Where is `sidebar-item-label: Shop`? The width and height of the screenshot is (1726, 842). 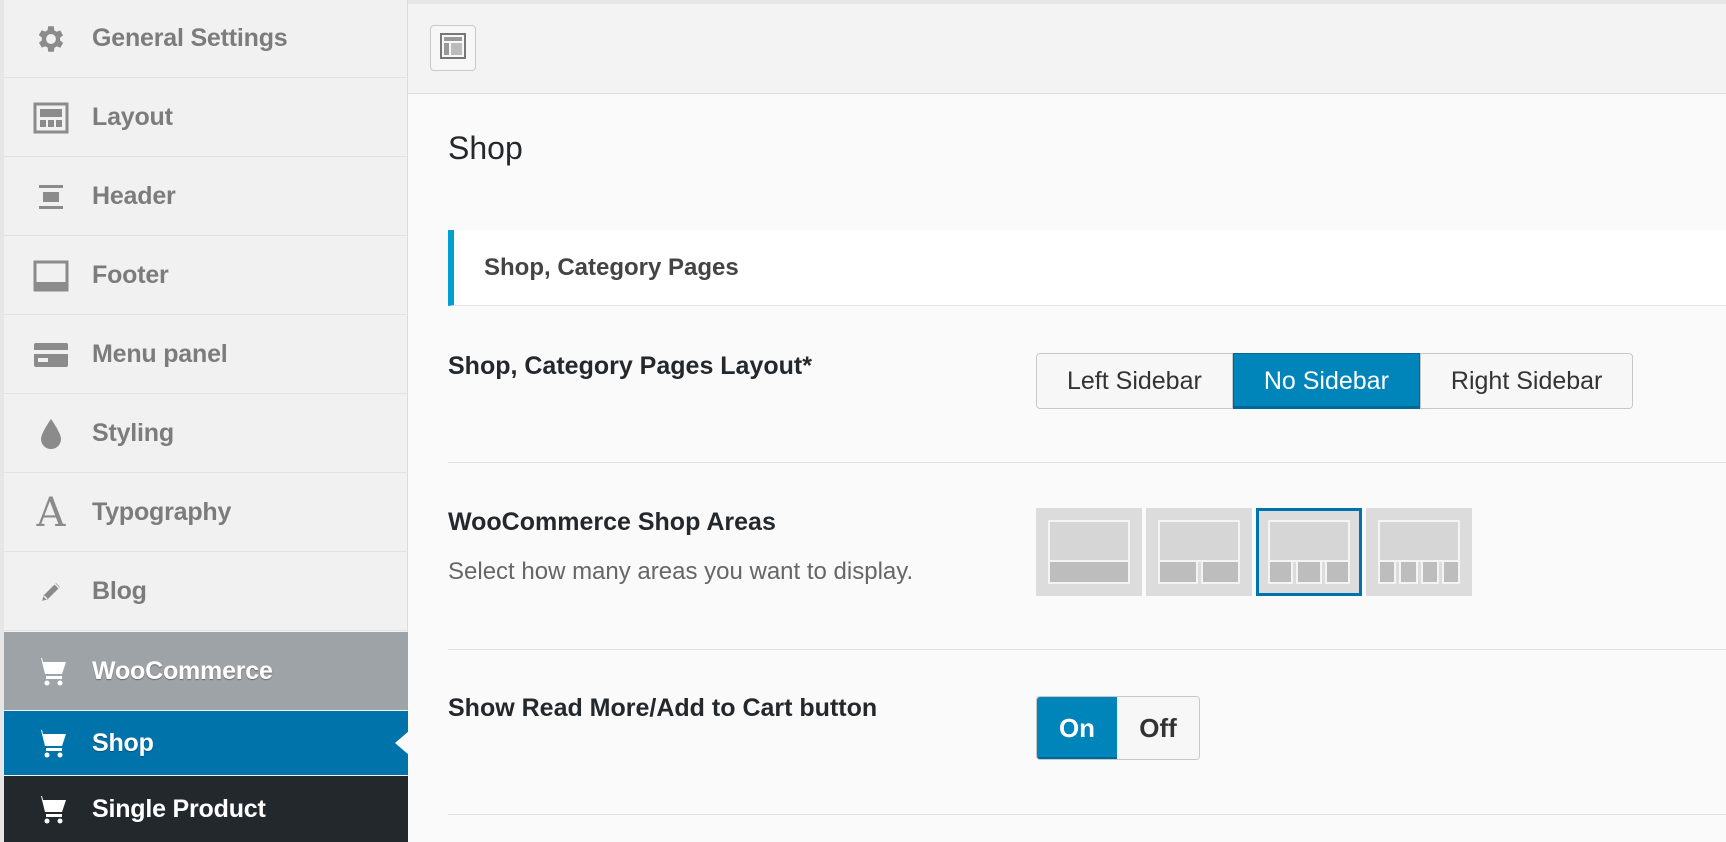
sidebar-item-label: Shop is located at coordinates (123, 742).